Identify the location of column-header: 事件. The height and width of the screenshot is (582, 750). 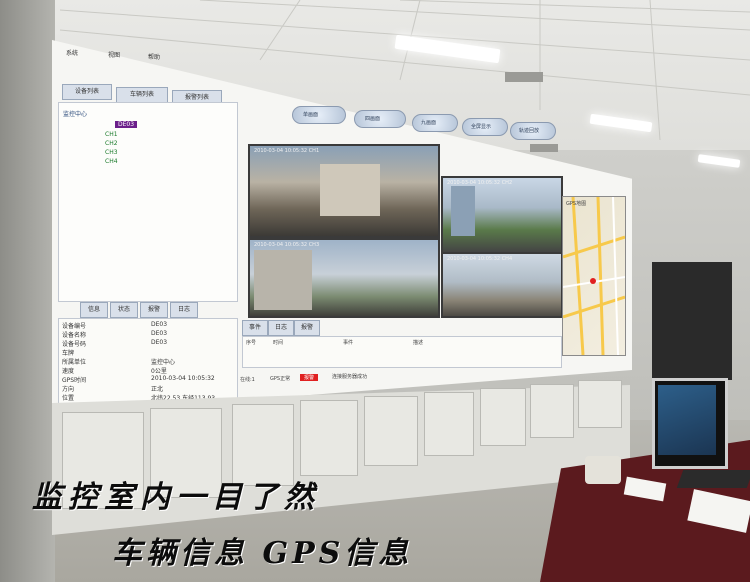
(348, 343).